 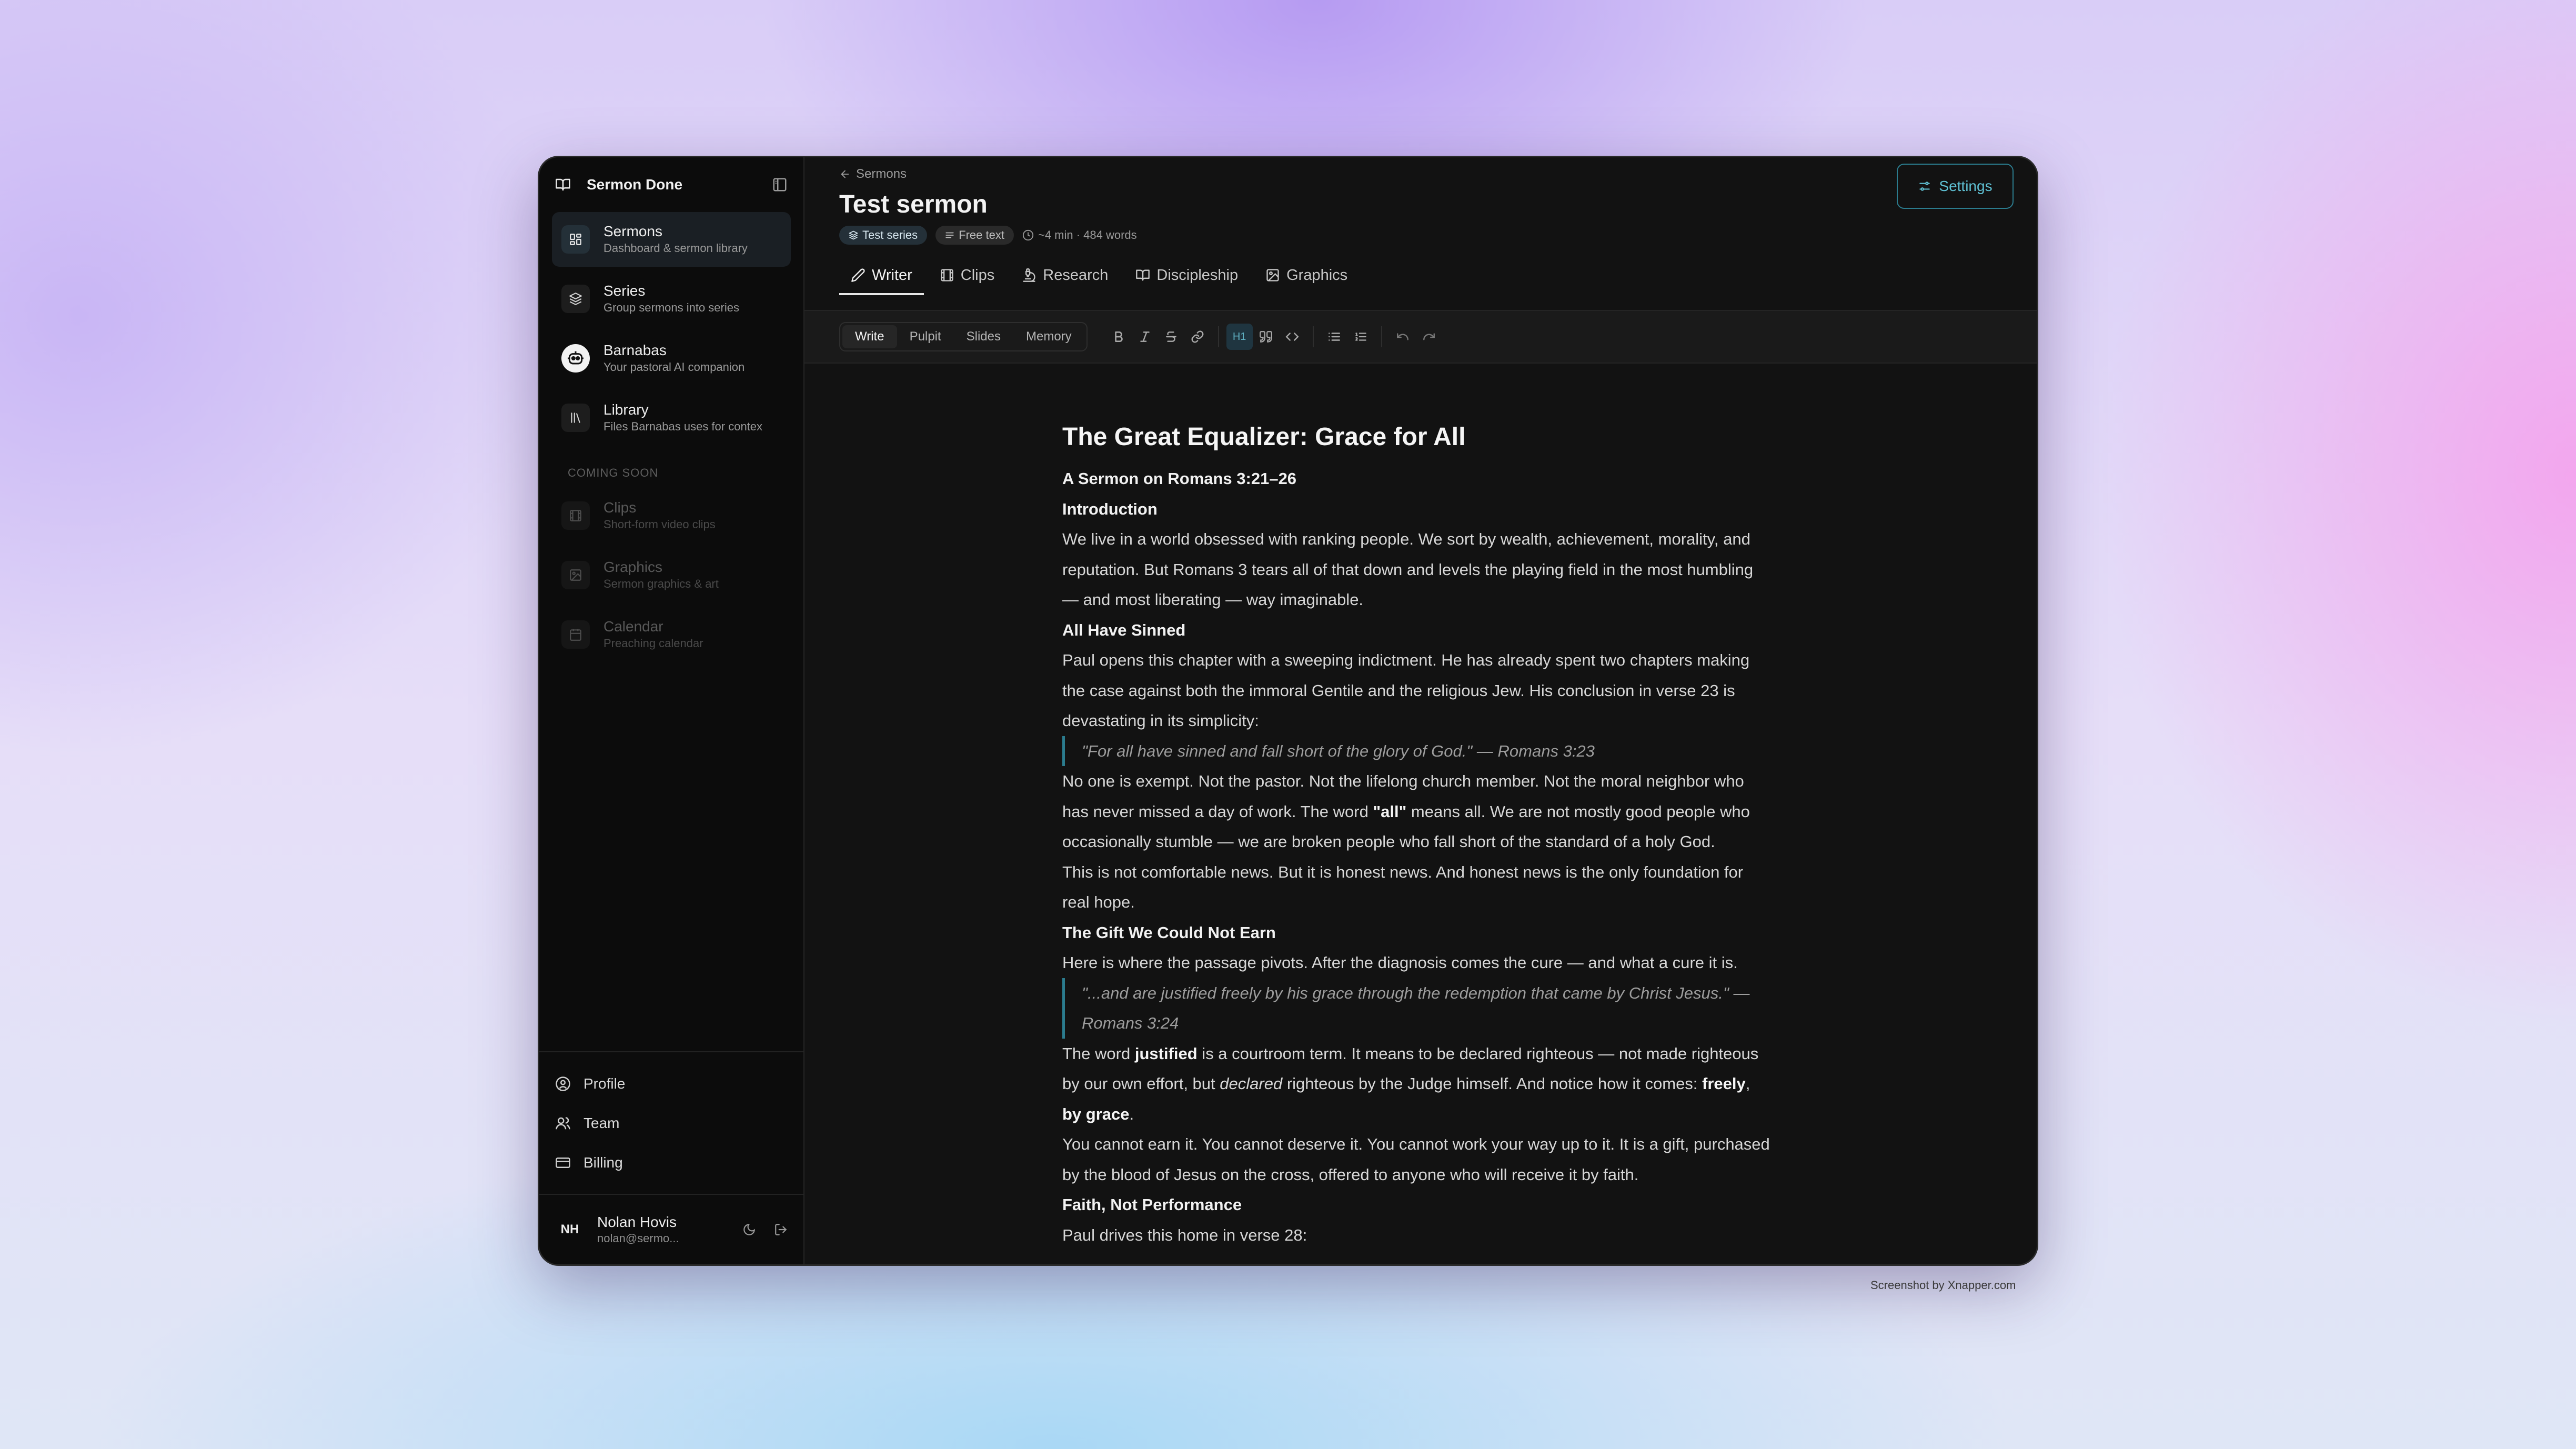 What do you see at coordinates (613, 473) in the screenshot?
I see `coming-soon-label: COMING SOON` at bounding box center [613, 473].